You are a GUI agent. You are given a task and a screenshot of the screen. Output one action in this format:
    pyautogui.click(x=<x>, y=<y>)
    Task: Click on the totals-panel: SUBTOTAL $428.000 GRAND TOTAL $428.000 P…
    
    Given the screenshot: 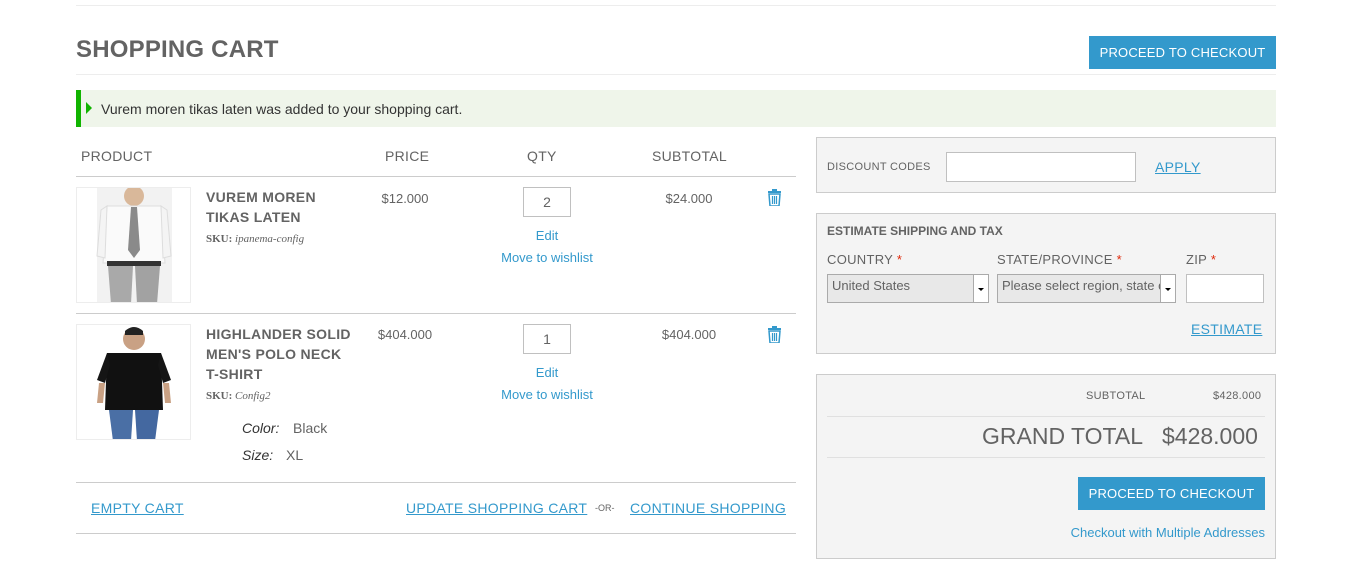 What is the action you would take?
    pyautogui.click(x=1046, y=466)
    